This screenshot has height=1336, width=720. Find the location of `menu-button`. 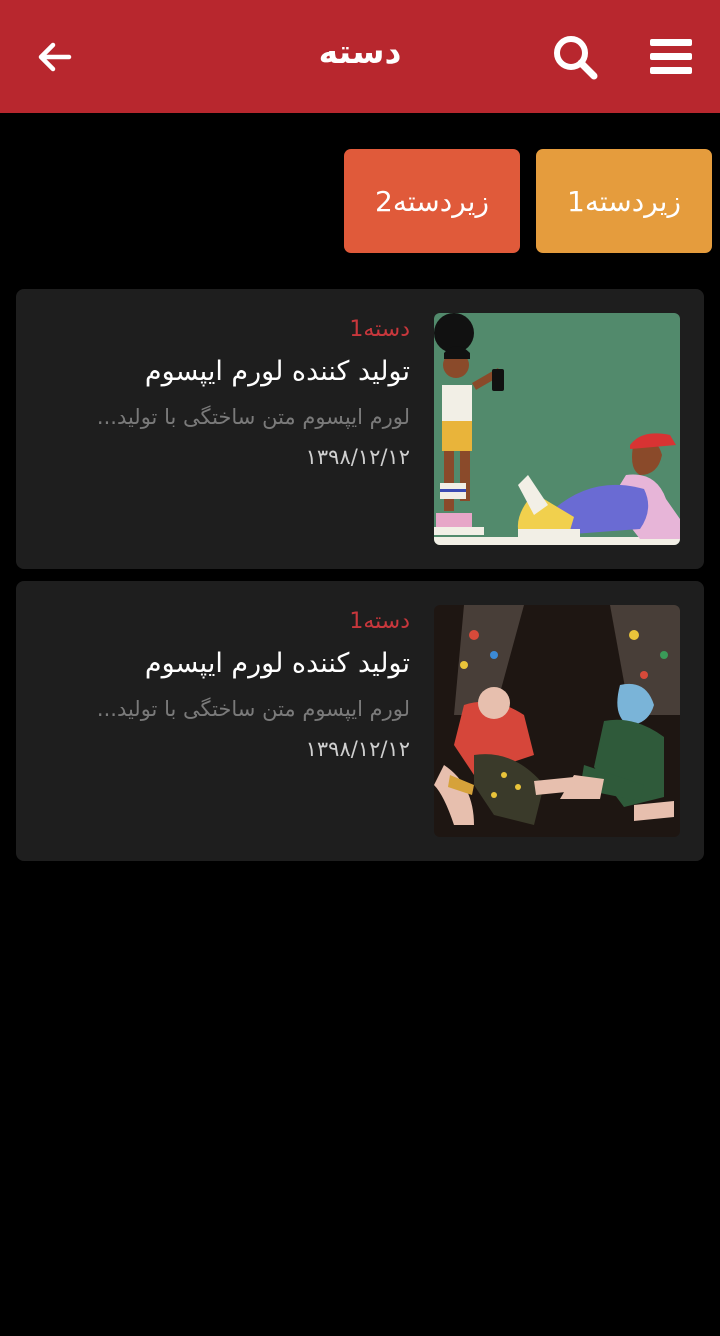

menu-button is located at coordinates (671, 57).